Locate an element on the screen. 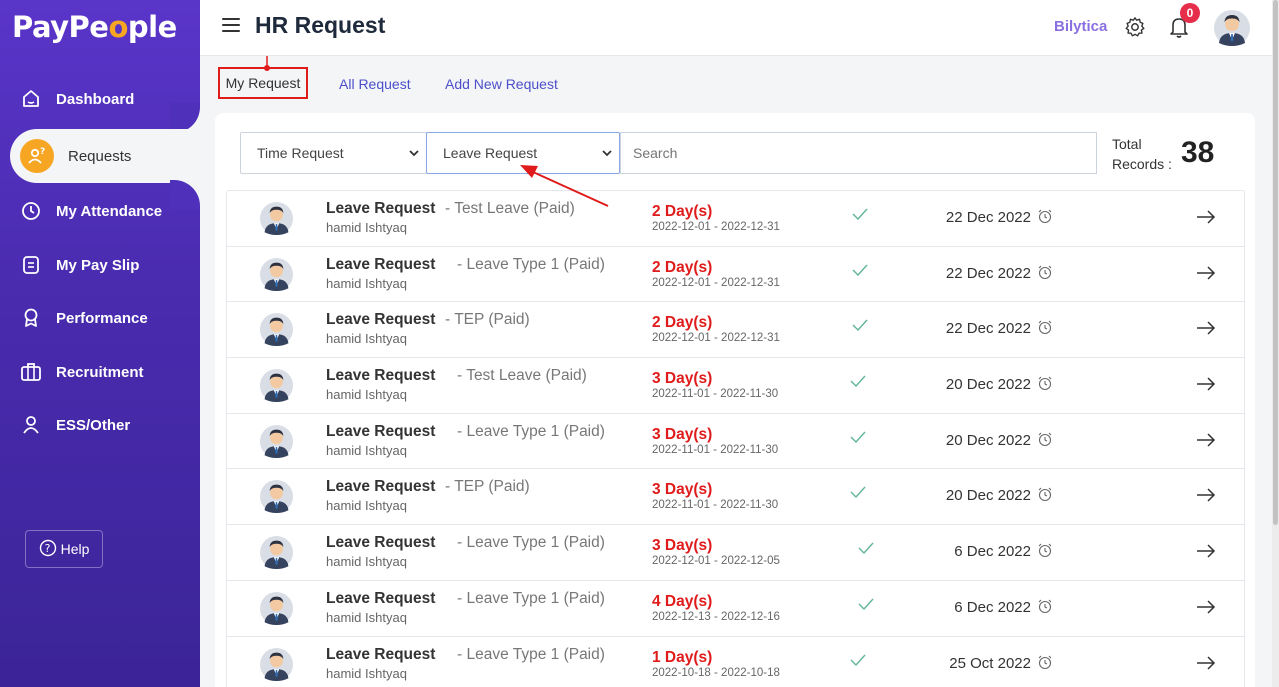 This screenshot has height=687, width=1279. sidebar-item-performance: Performance is located at coordinates (100, 318).